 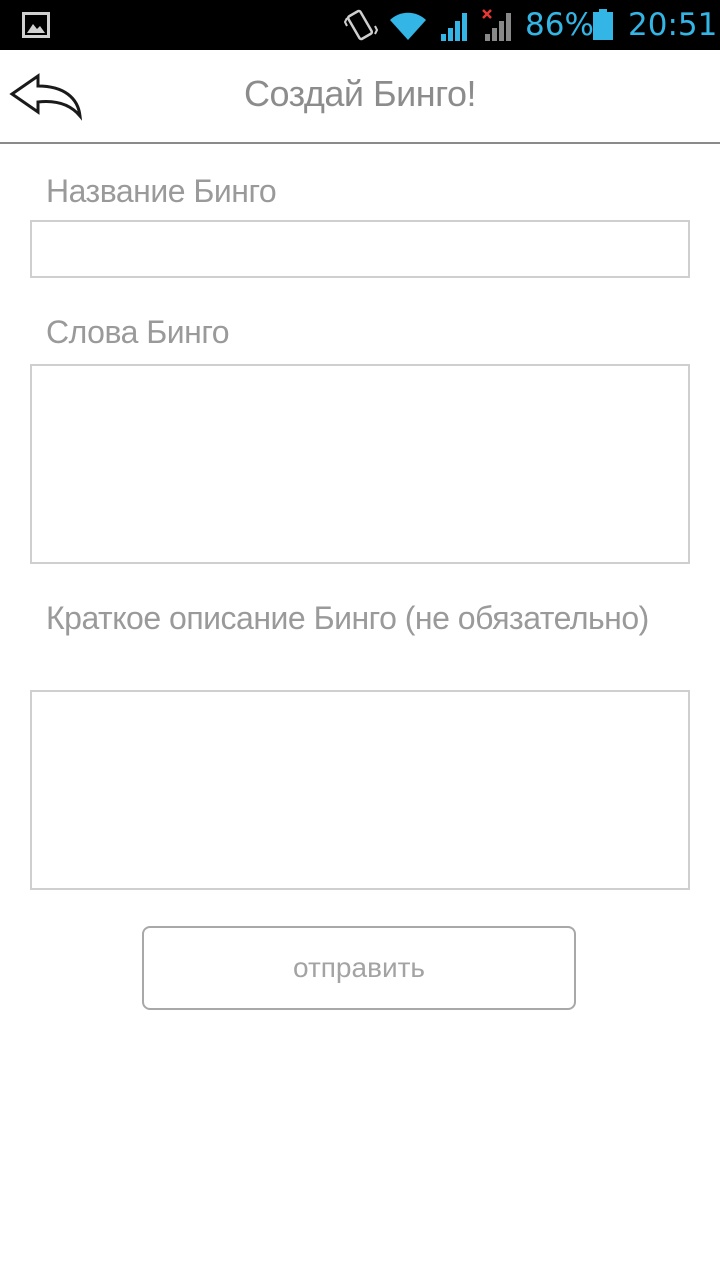 What do you see at coordinates (161, 191) in the screenshot?
I see `bingo-name-label: Название Бинго` at bounding box center [161, 191].